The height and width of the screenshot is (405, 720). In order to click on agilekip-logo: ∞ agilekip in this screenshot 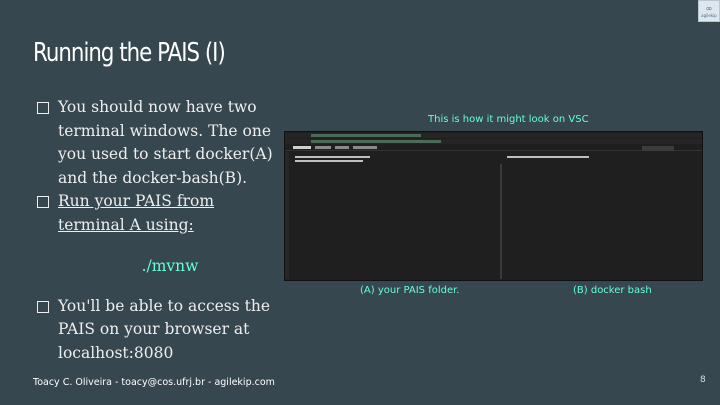, I will do `click(709, 11)`.